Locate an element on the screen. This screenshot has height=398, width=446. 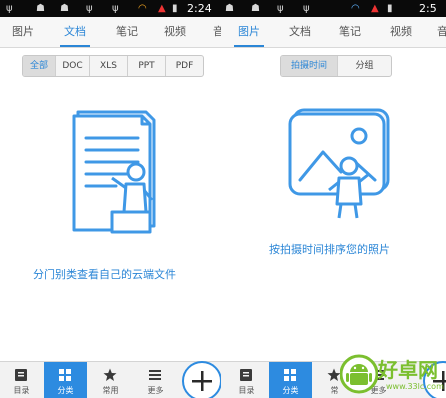
filter-pdf: PDF is located at coordinates (184, 66).